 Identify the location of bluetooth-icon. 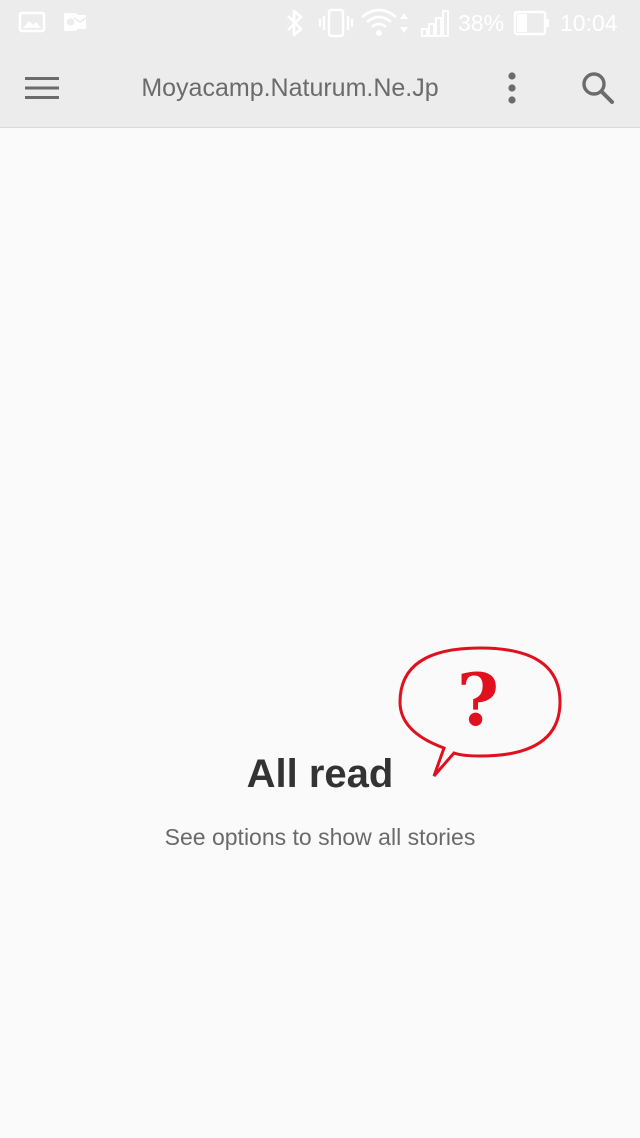
(295, 23).